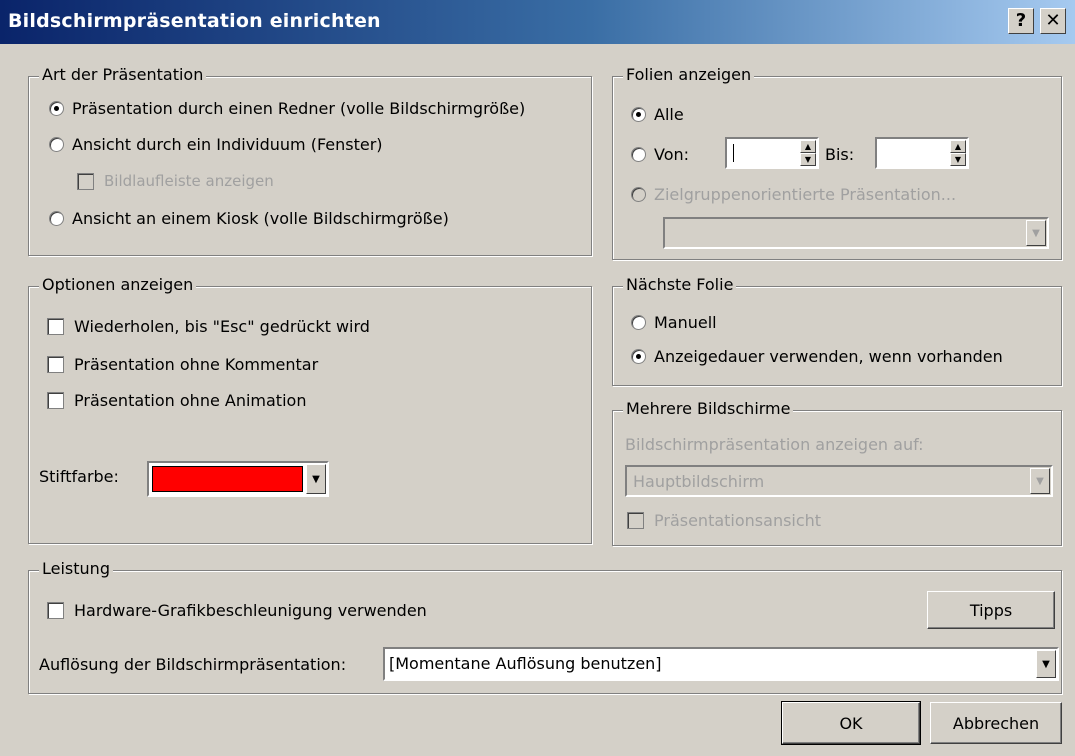  What do you see at coordinates (774, 444) in the screenshot?
I see `show-on-label: Bildschirmpräsentation anzeigen auf:` at bounding box center [774, 444].